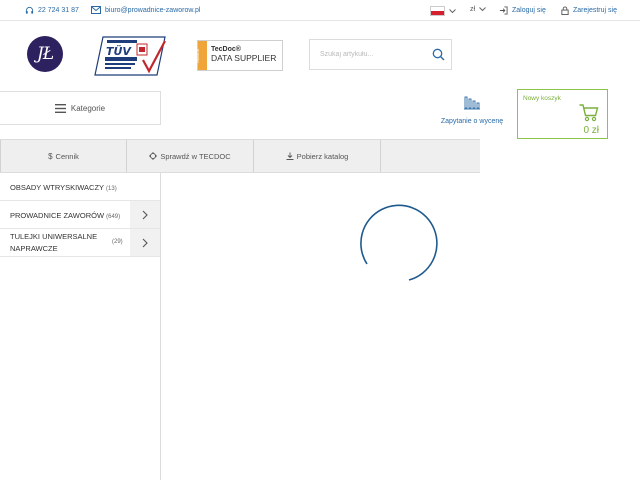 Image resolution: width=640 pixels, height=480 pixels. I want to click on lock-icon, so click(565, 10).